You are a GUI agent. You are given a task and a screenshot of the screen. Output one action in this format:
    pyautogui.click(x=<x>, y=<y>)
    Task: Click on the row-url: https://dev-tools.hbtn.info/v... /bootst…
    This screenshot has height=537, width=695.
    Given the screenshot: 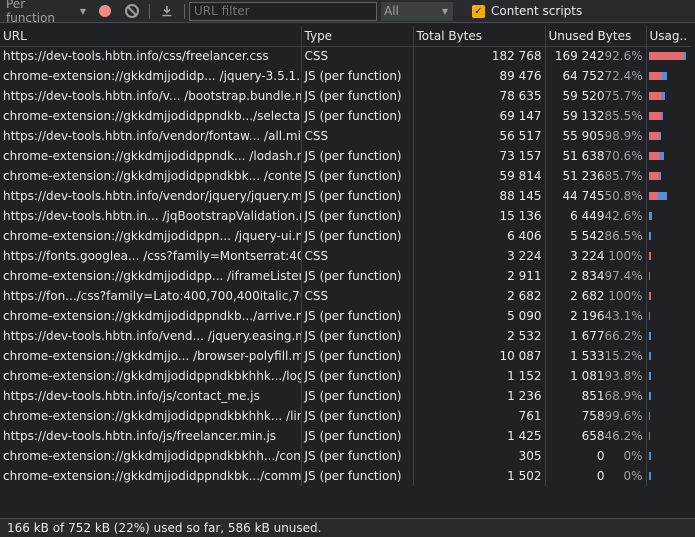 What is the action you would take?
    pyautogui.click(x=152, y=96)
    